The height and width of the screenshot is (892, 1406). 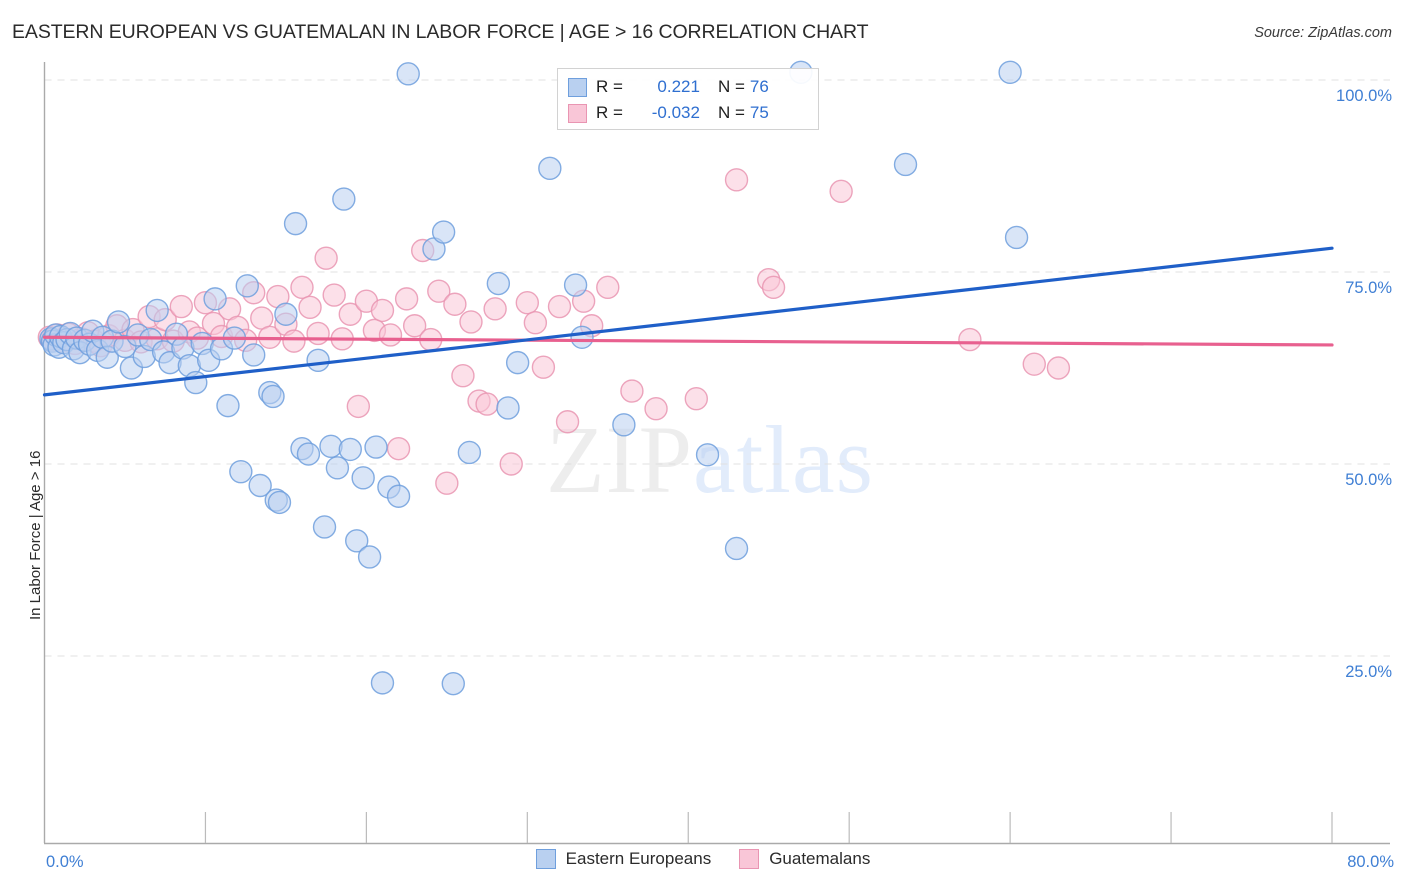 What do you see at coordinates (678, 86) in the screenshot?
I see `stats-r-value-blue: 0.221` at bounding box center [678, 86].